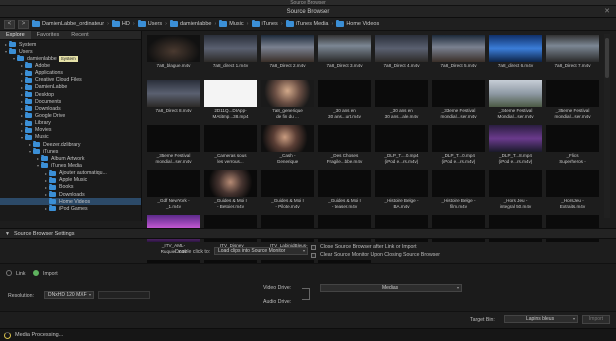 This screenshot has width=616, height=341. I want to click on media-clip-tile: 2D11Q...DIApp- MAtitmp...38.mp4, so click(230, 101).